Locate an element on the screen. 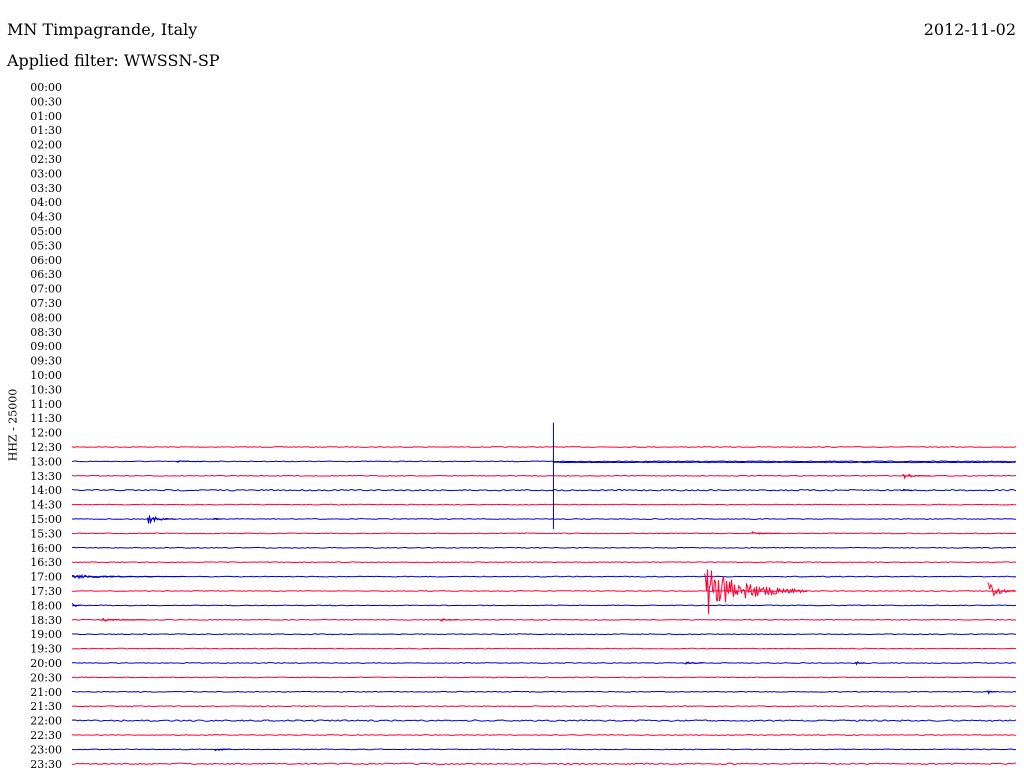 The image size is (1024, 780). row-tick-label: 15:00 is located at coordinates (46, 519).